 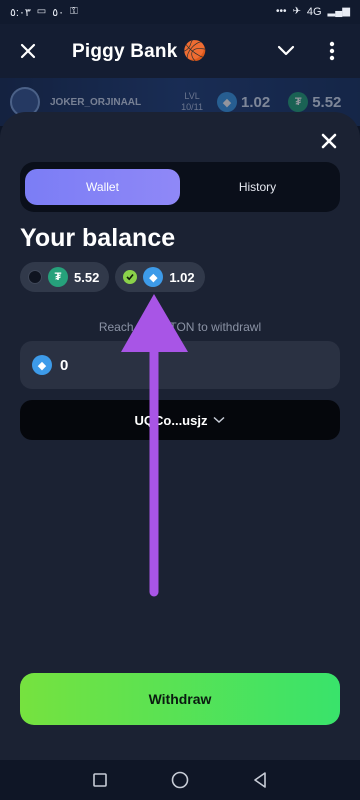 I want to click on tab-history: History, so click(x=257, y=187).